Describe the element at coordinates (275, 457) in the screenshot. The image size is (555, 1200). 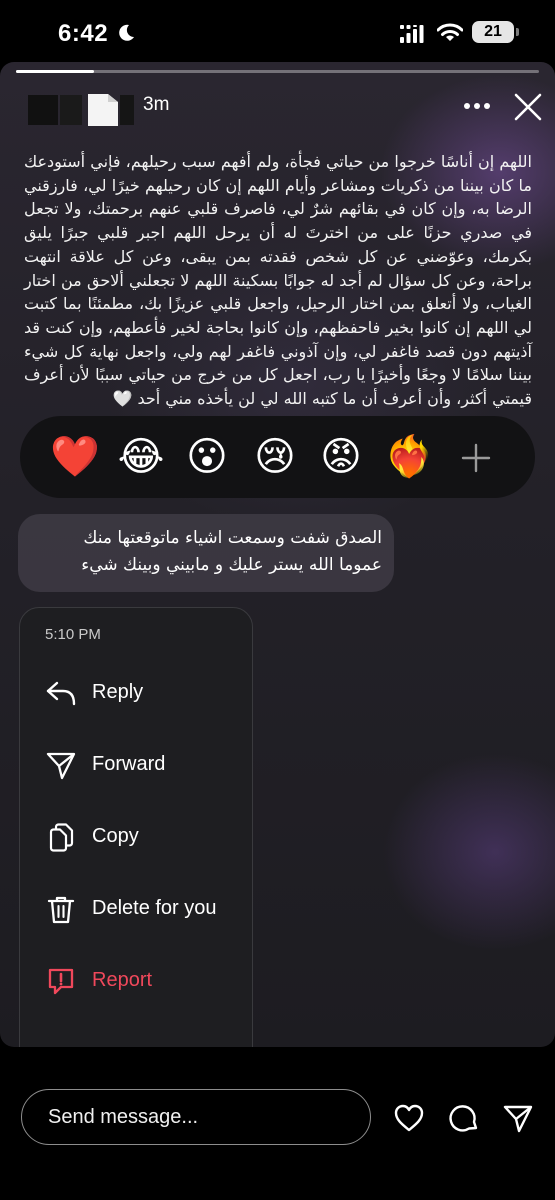
I see `reaction-sad: 😢` at that location.